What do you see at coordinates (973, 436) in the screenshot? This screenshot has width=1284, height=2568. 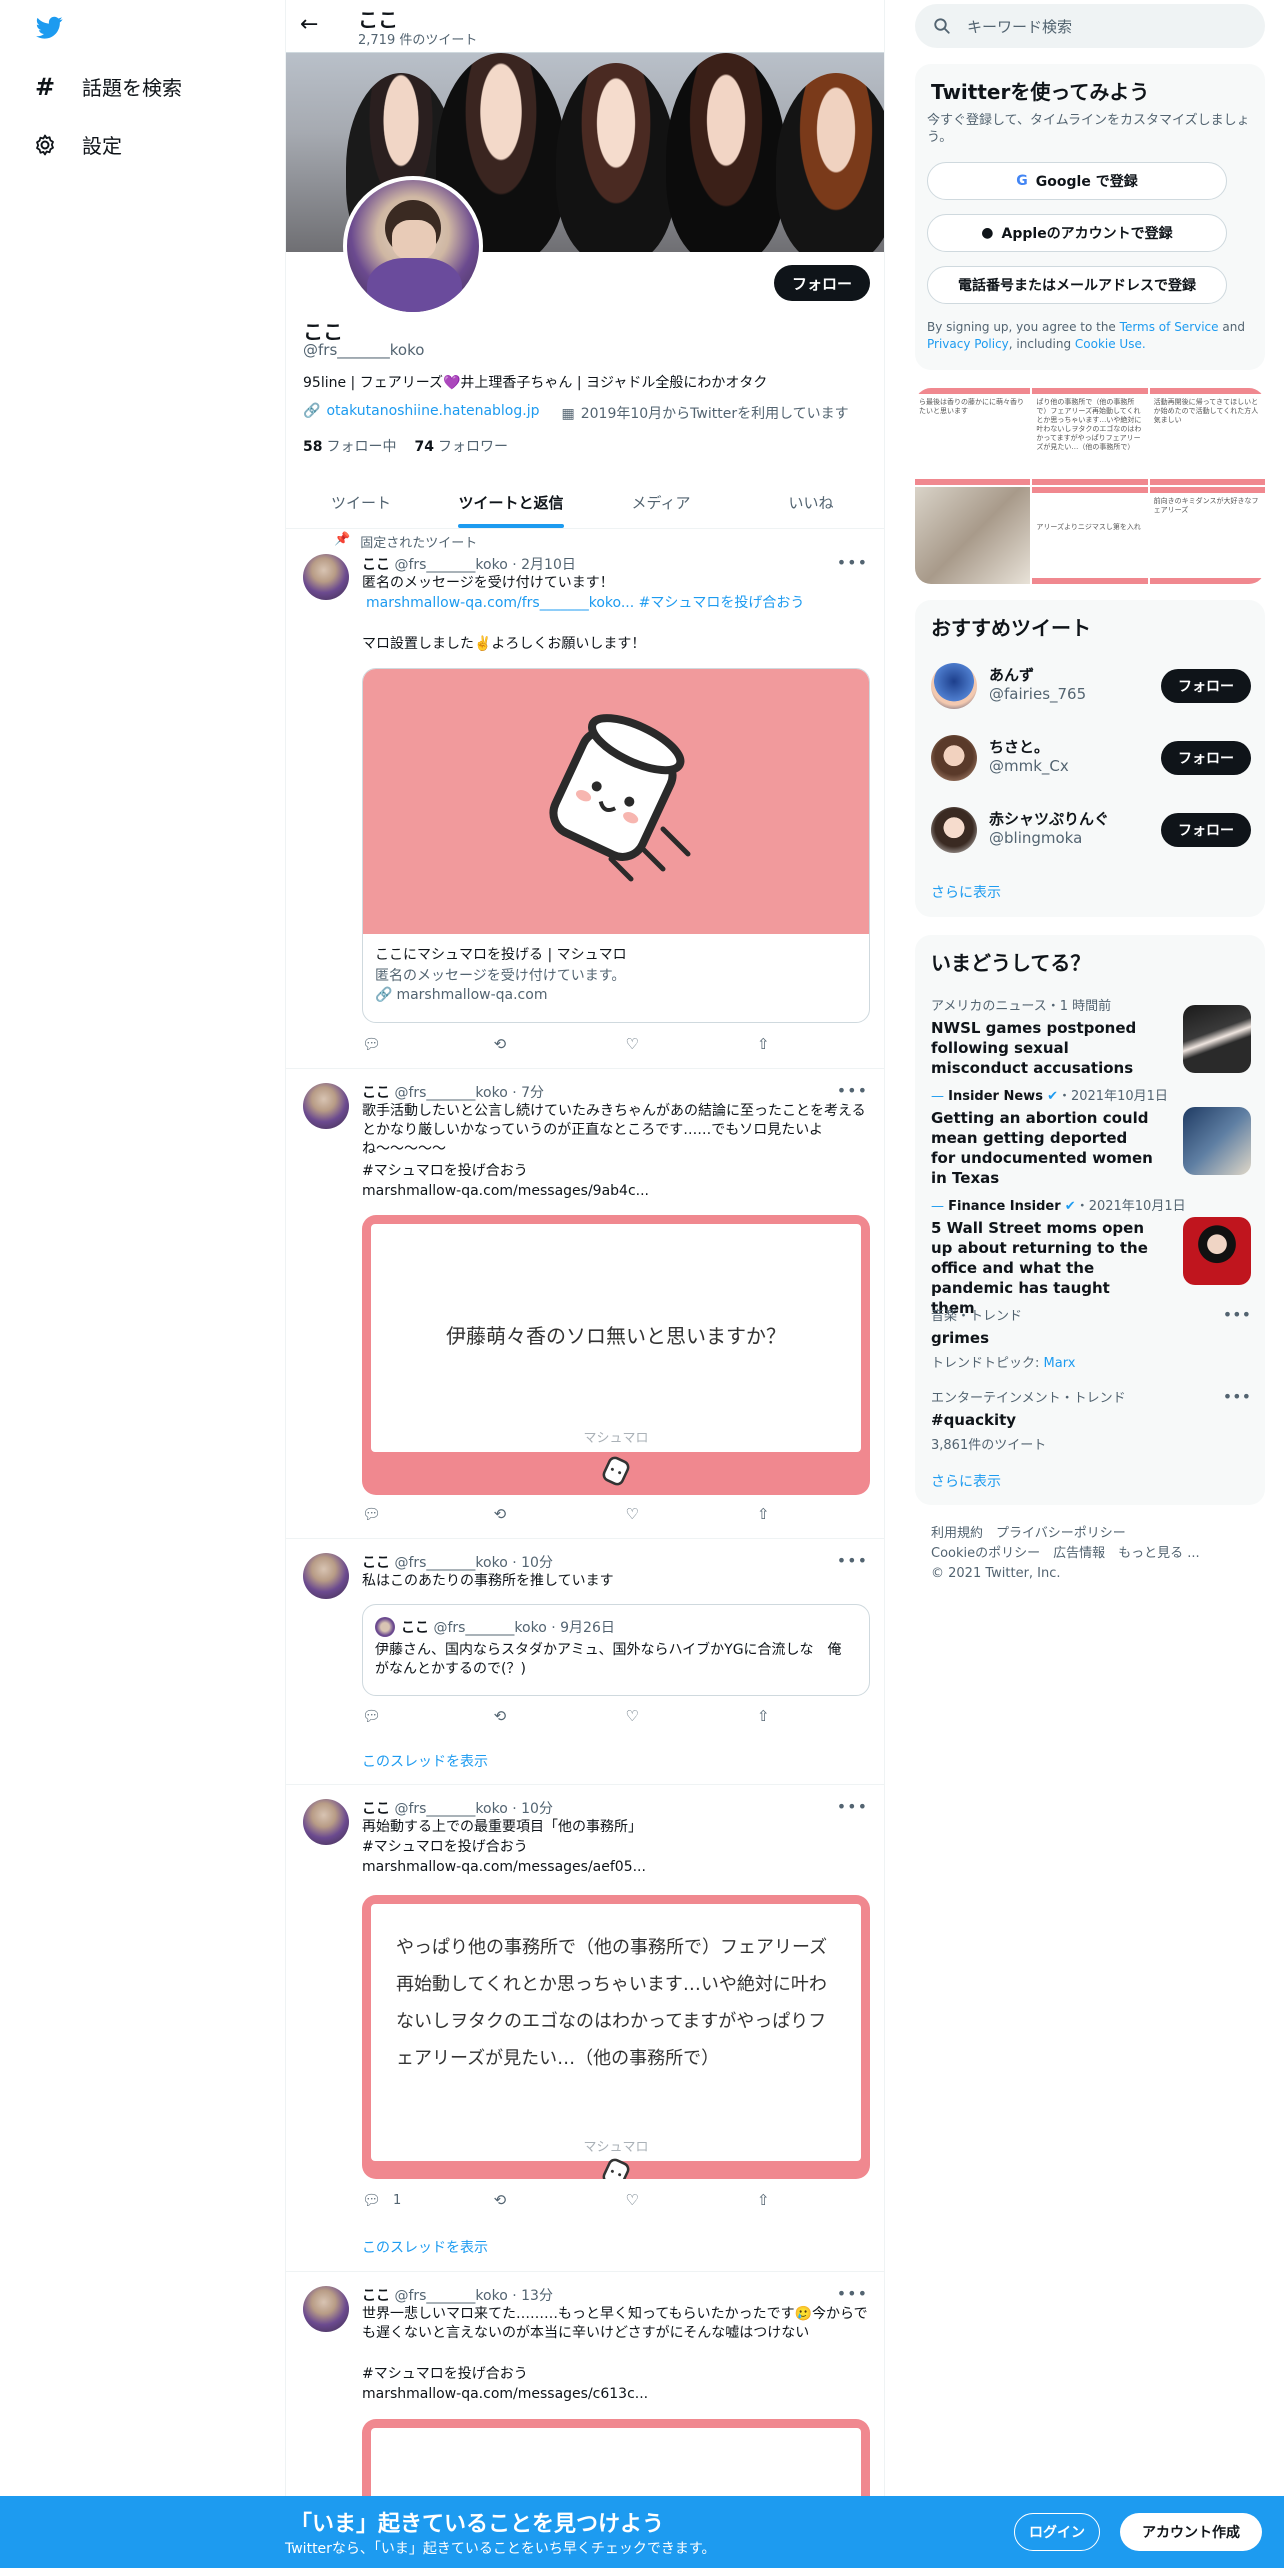 I see `media-thumb: ら最後は香りの藤かにに萌々香りたいと思います` at bounding box center [973, 436].